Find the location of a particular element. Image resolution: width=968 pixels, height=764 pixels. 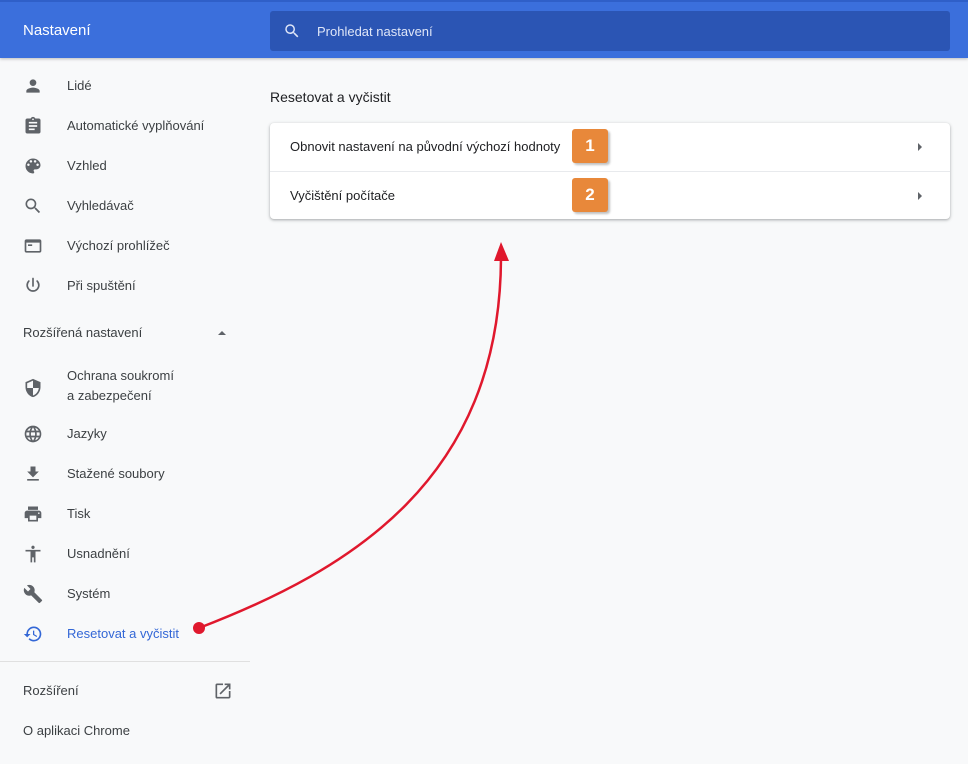

accessibility-icon is located at coordinates (33, 554).